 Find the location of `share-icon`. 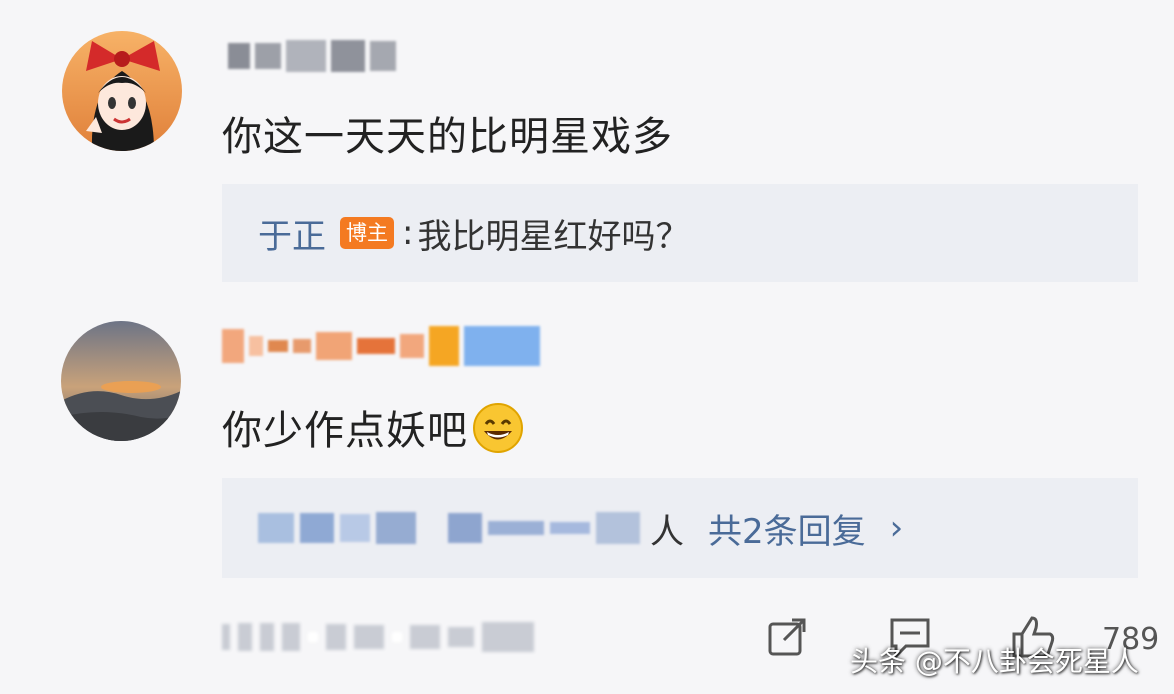

share-icon is located at coordinates (787, 639).